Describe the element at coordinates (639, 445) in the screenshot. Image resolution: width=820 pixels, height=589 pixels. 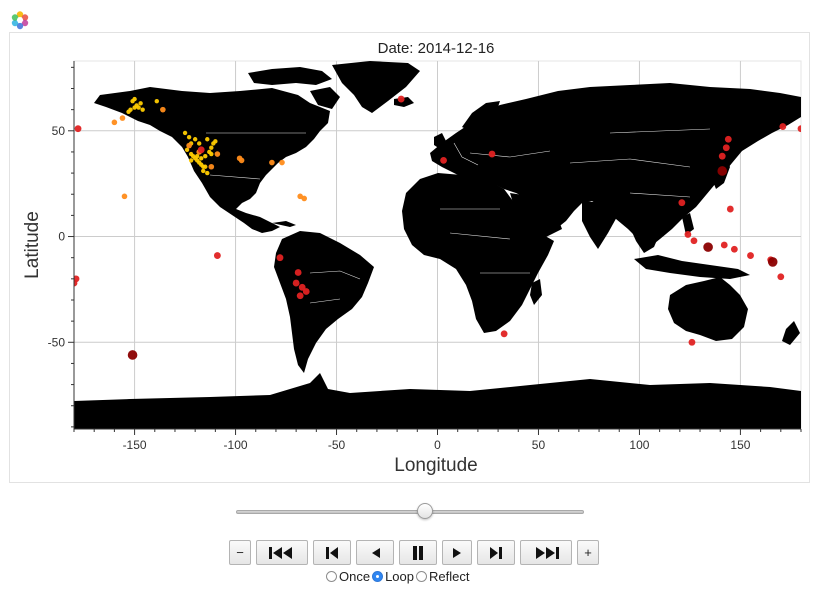
I see `x-tick-label: 100` at that location.